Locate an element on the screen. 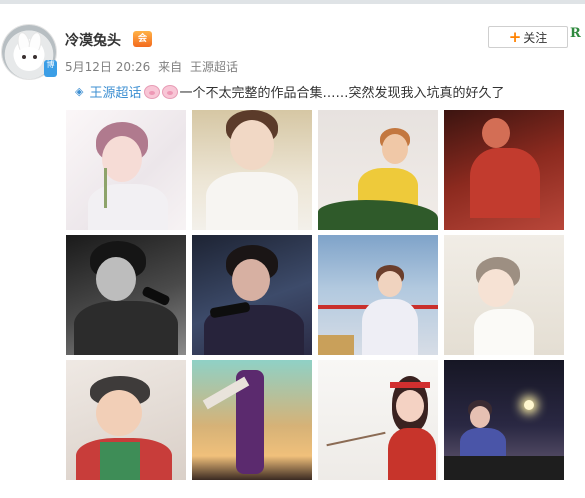 The image size is (585, 498). follow-button: + 关注 is located at coordinates (528, 37).